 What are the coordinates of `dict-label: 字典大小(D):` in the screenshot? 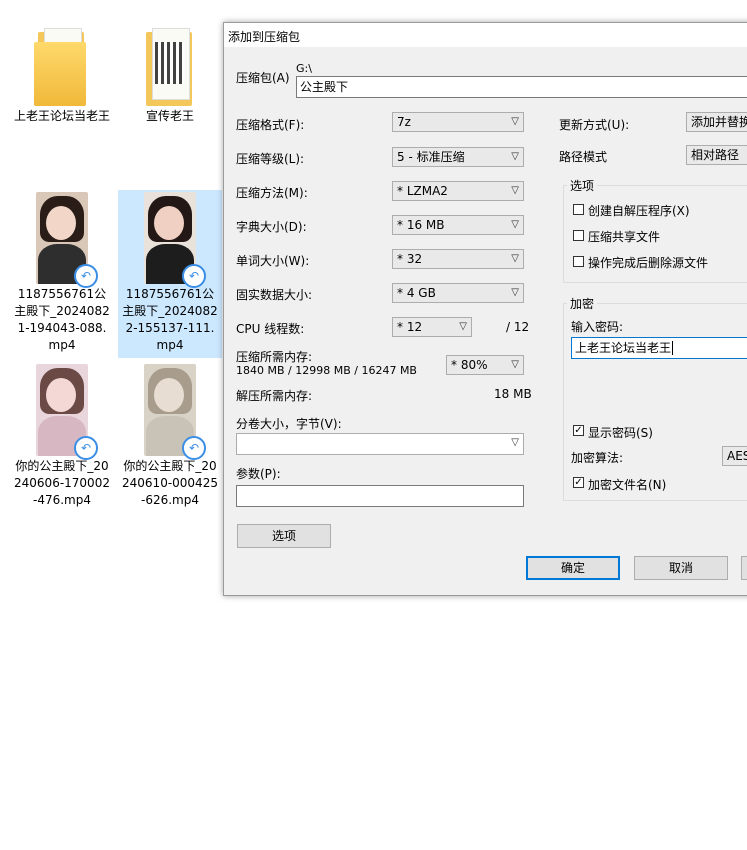 It's located at (271, 227).